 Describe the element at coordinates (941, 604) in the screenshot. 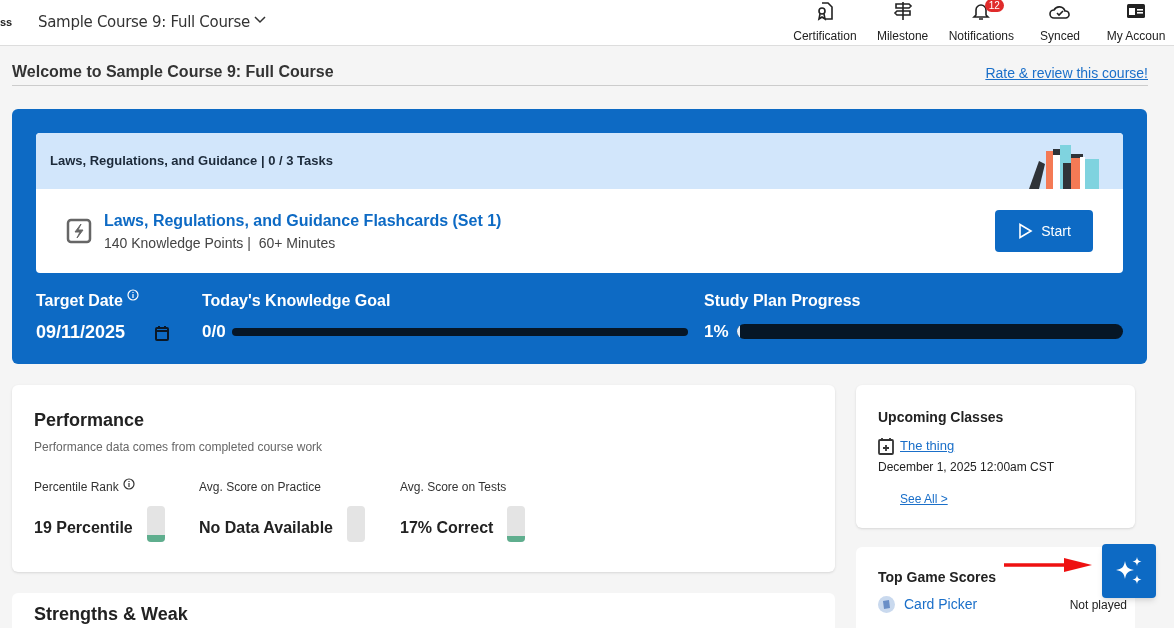

I see `game-link: Card Picker` at that location.